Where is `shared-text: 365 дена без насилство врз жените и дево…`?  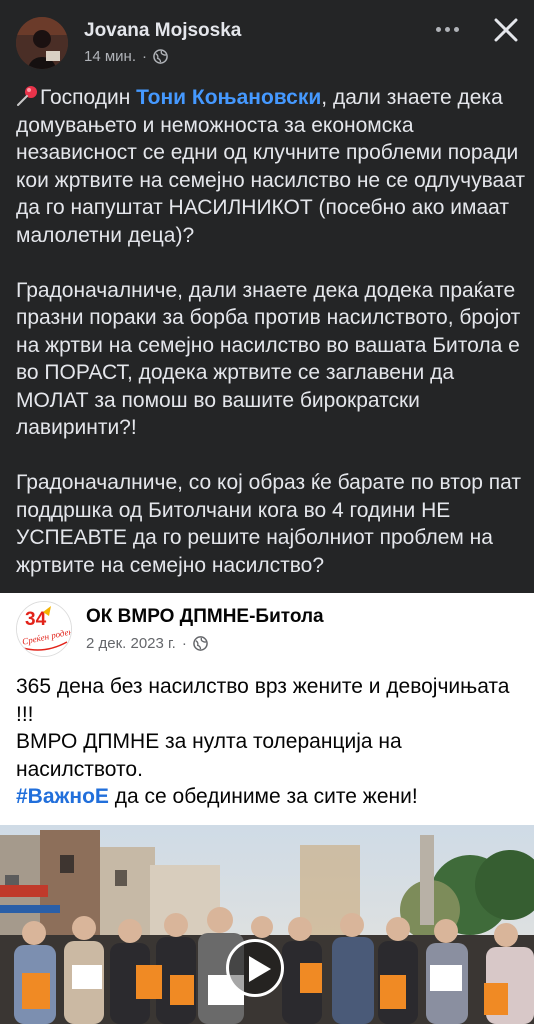 shared-text: 365 дена без насилство врз жените и дево… is located at coordinates (268, 742).